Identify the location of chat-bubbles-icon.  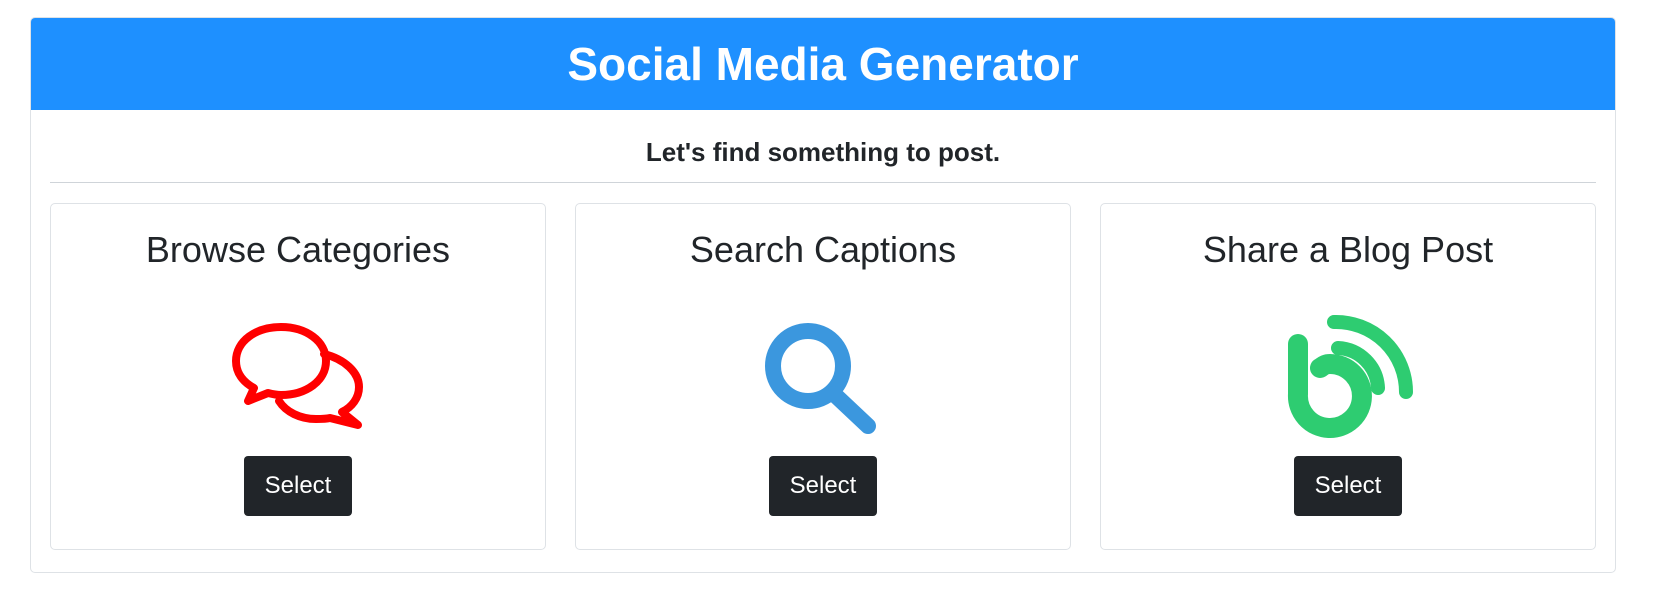
(298, 376).